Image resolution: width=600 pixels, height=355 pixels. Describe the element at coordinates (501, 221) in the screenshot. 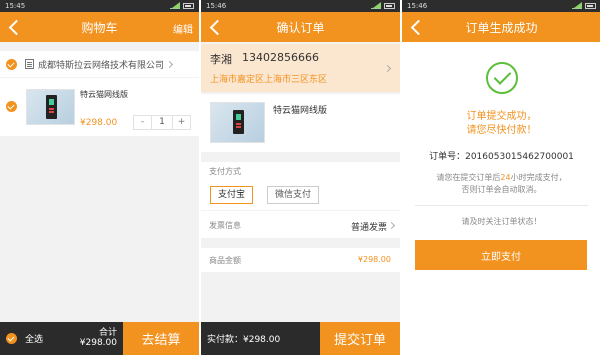

I see `reminder-text: 请及时关注订单状态！` at that location.